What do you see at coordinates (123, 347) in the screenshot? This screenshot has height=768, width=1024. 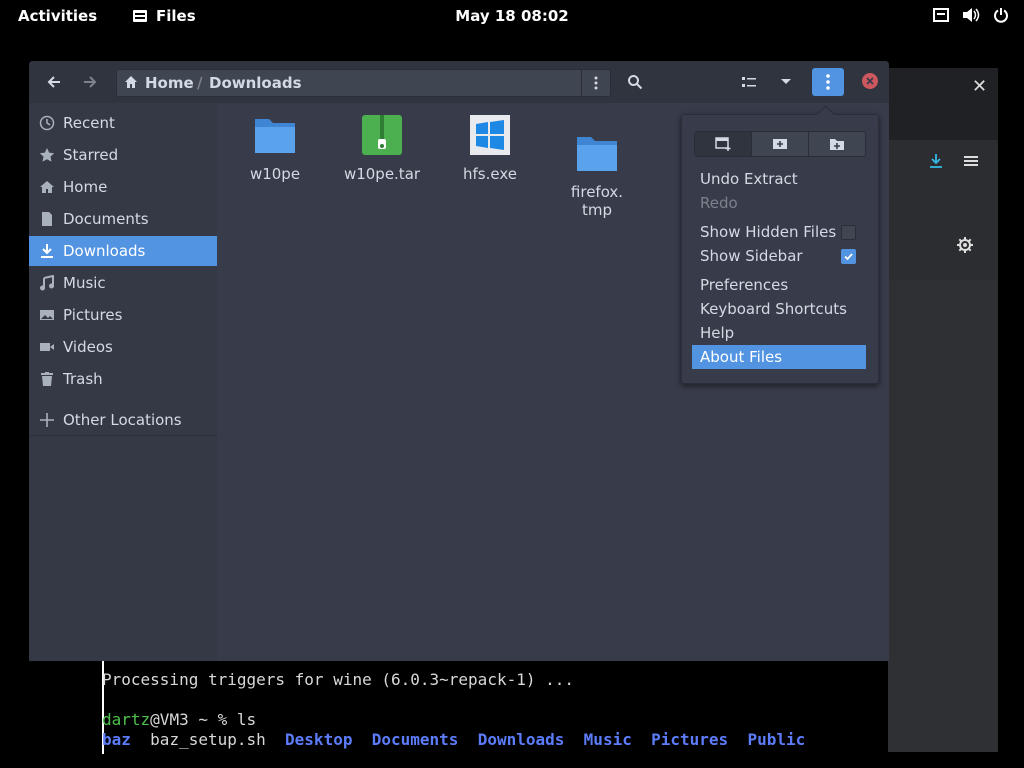 I see `sidebar-item-videos: Videos` at bounding box center [123, 347].